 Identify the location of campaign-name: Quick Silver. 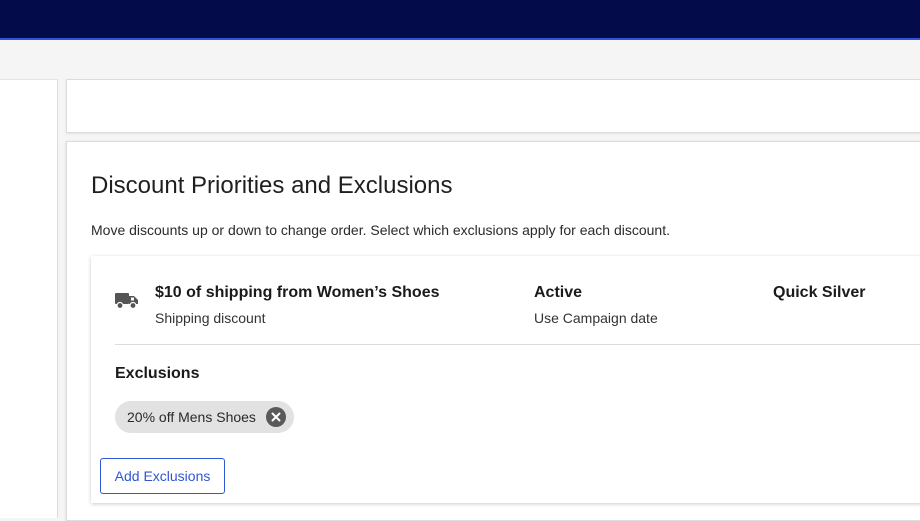
(819, 292).